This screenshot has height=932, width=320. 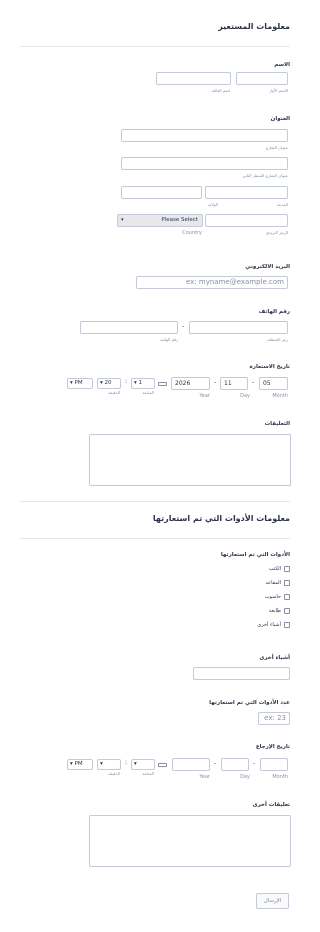 What do you see at coordinates (272, 597) in the screenshot?
I see `option-label: حاسوب` at bounding box center [272, 597].